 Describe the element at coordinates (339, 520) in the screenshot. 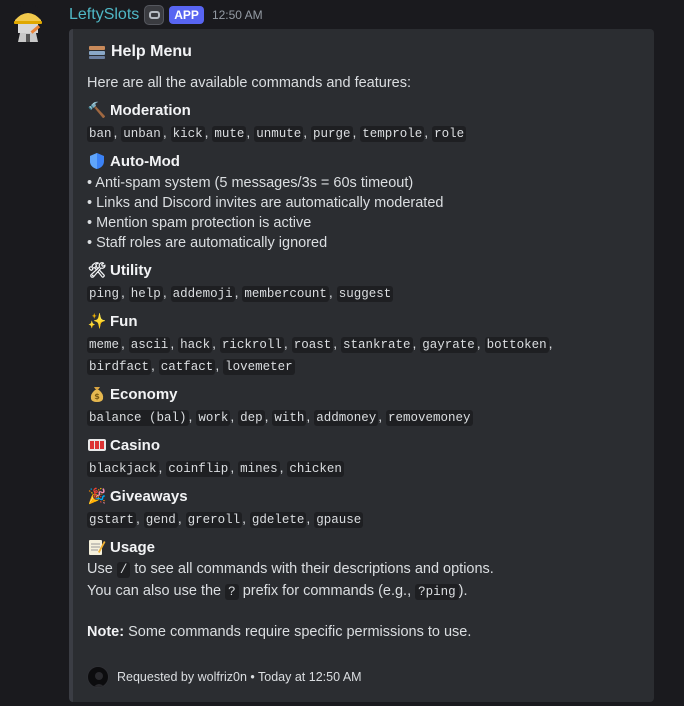

I see `command-chip: gpause` at that location.